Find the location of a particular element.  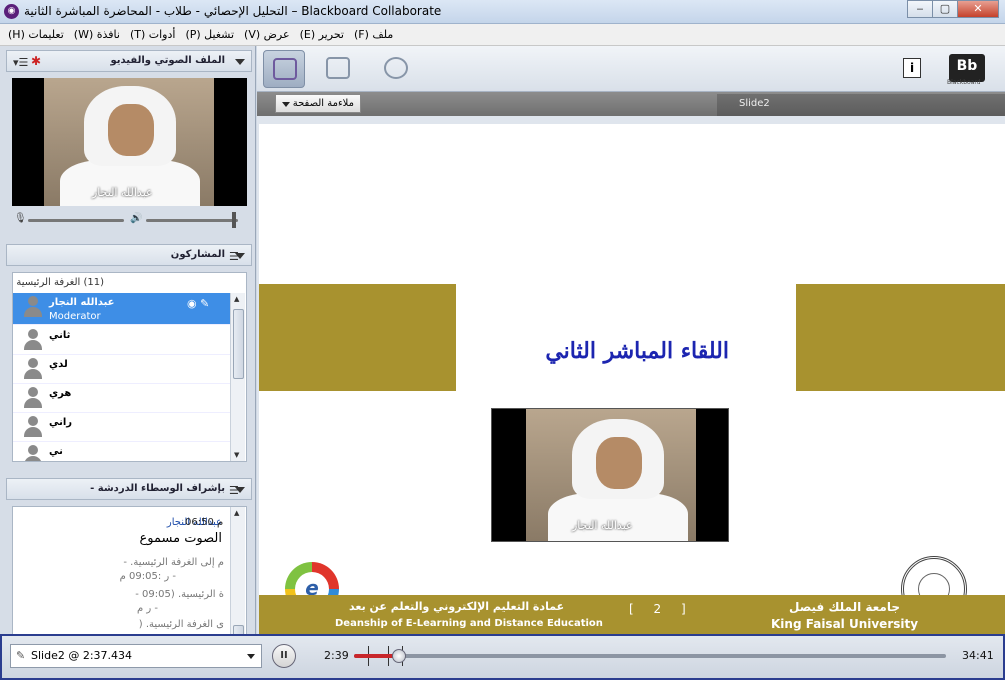

whiteboard-button is located at coordinates (284, 69).